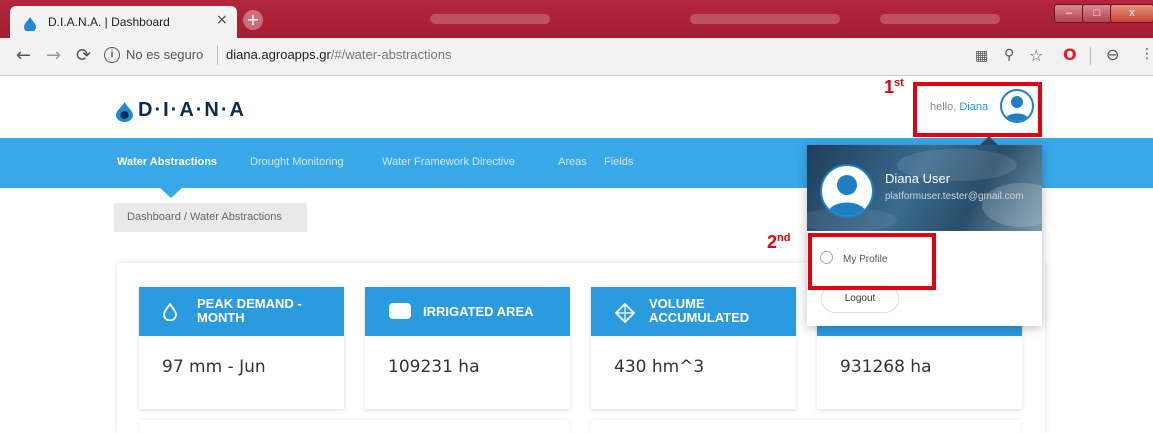 This screenshot has width=1153, height=433. What do you see at coordinates (699, 317) in the screenshot?
I see `kpi-title-line: ACCUMULATED` at bounding box center [699, 317].